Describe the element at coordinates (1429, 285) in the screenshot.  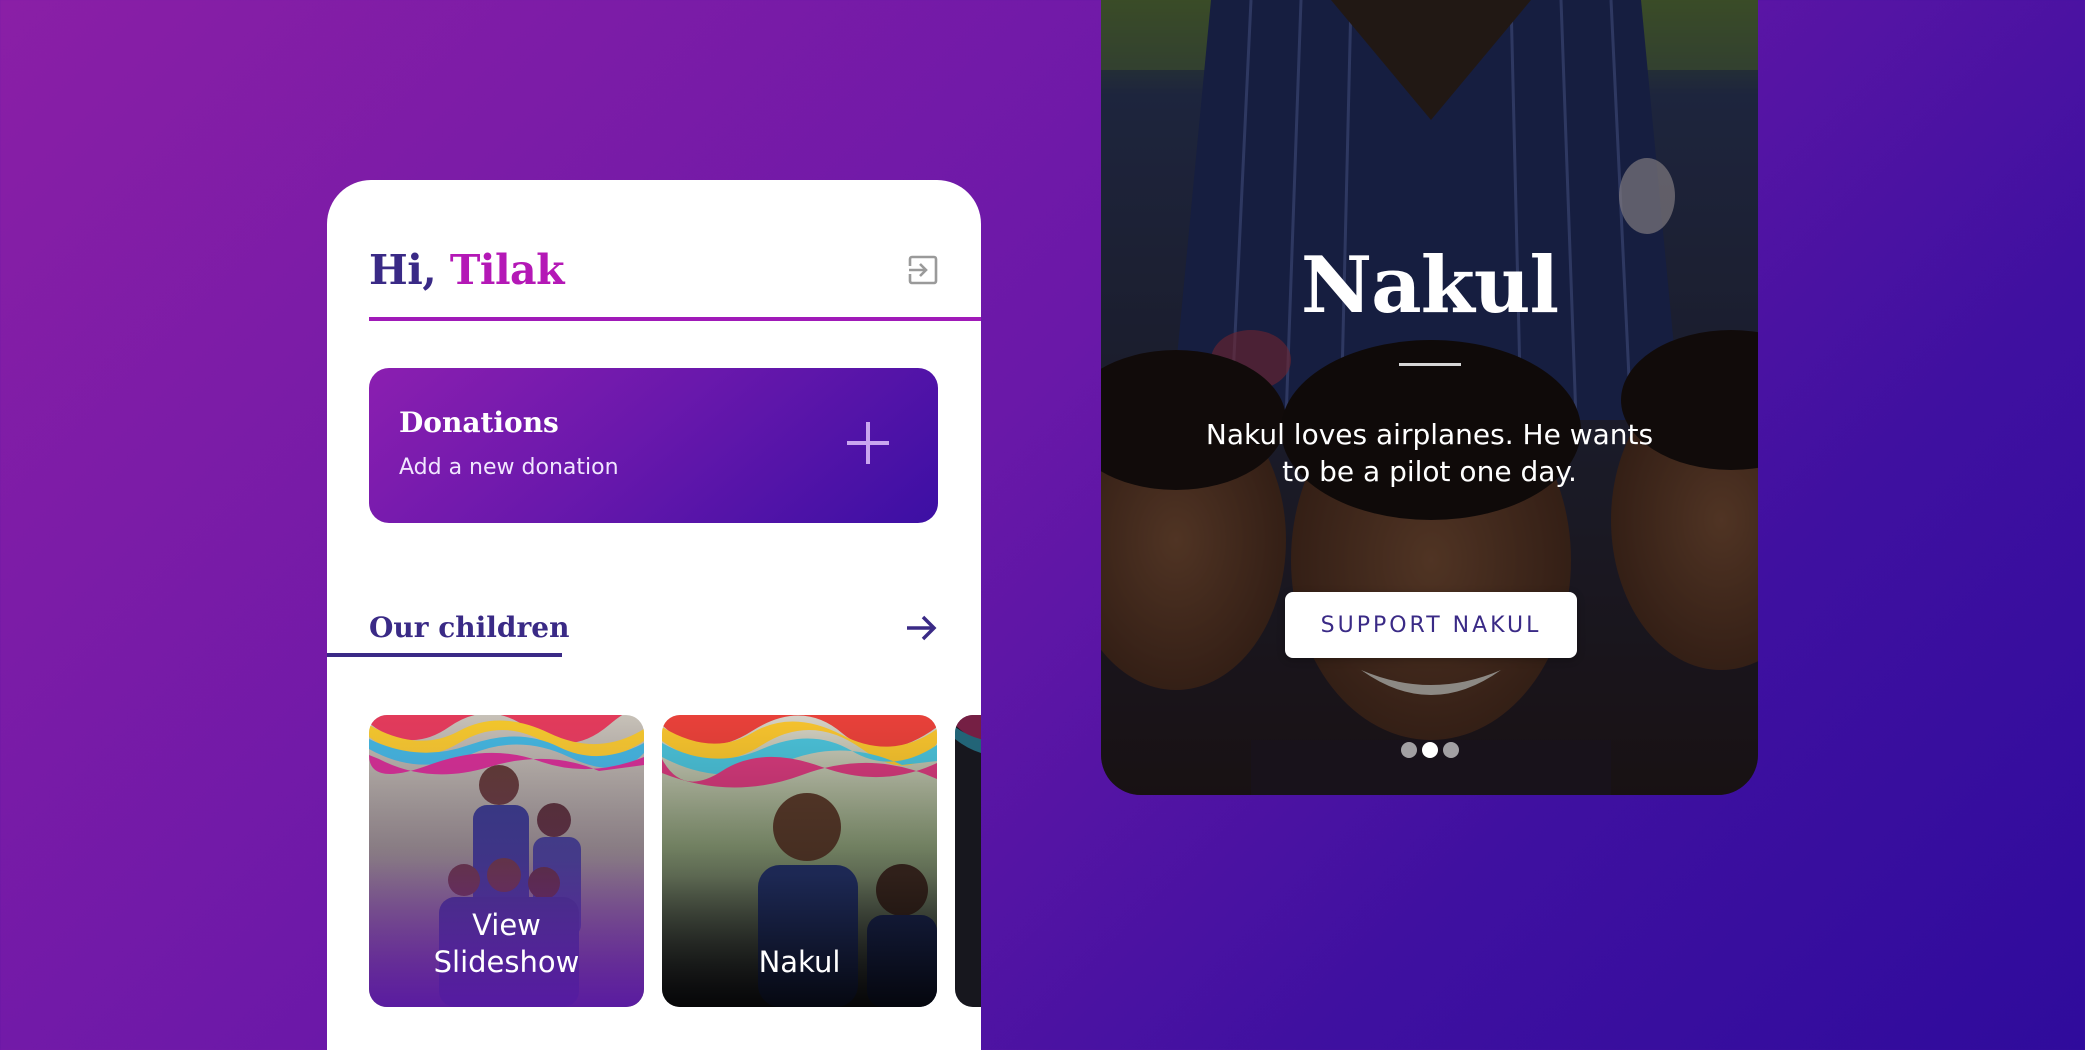
I see `hero-child-name: Nakul` at that location.